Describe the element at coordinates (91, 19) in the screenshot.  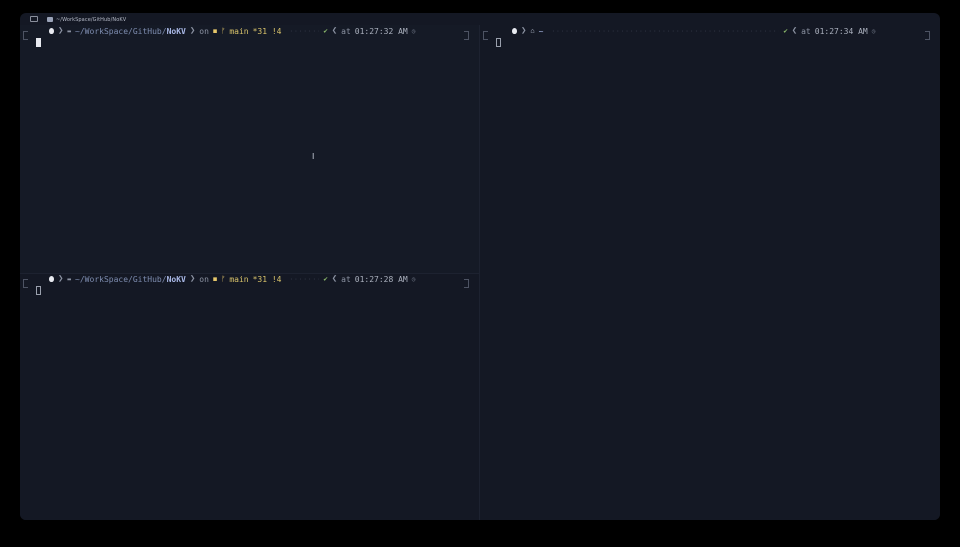
I see `tab-title: ~/WorkSpace/GitHub/NoKV` at that location.